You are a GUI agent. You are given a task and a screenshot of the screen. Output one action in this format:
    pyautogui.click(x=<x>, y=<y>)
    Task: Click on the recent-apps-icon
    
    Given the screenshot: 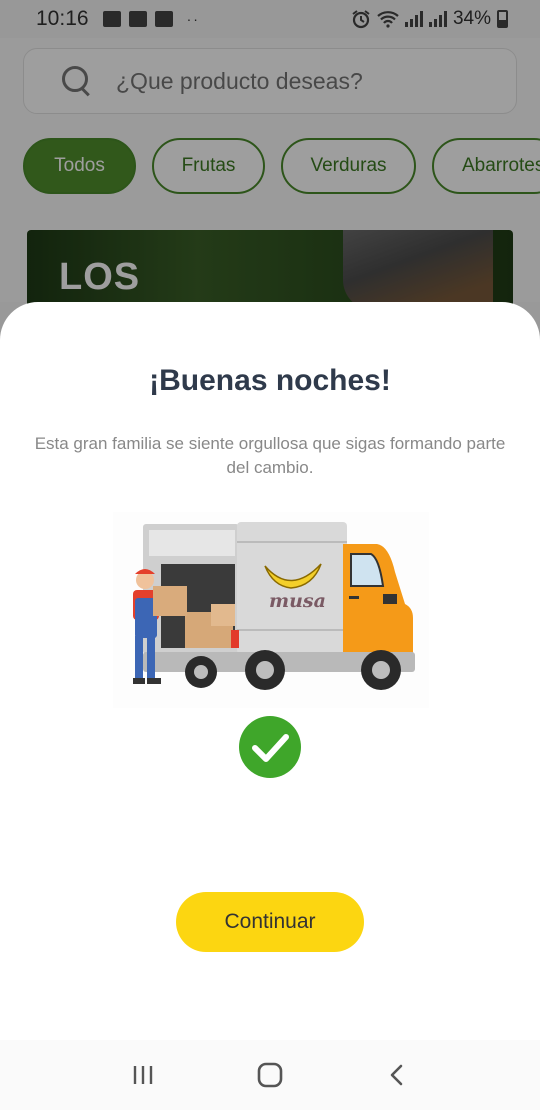 What is the action you would take?
    pyautogui.click(x=143, y=1075)
    